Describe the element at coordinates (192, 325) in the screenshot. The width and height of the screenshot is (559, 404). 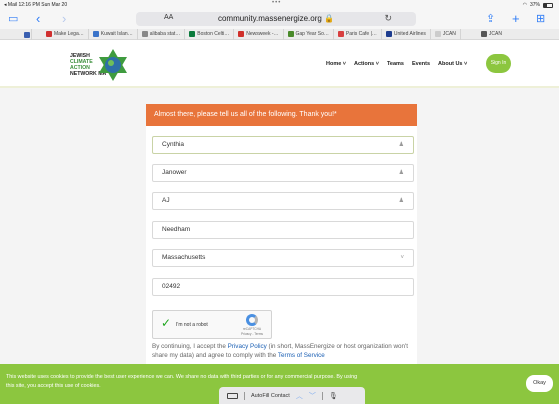
I see `recaptcha-label: I'm not a robot` at that location.